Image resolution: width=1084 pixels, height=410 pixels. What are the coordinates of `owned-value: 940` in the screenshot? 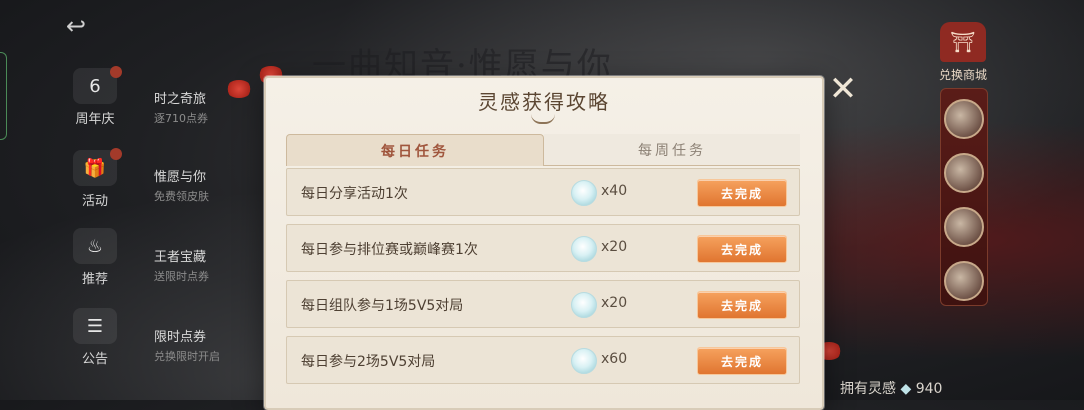 It's located at (929, 389).